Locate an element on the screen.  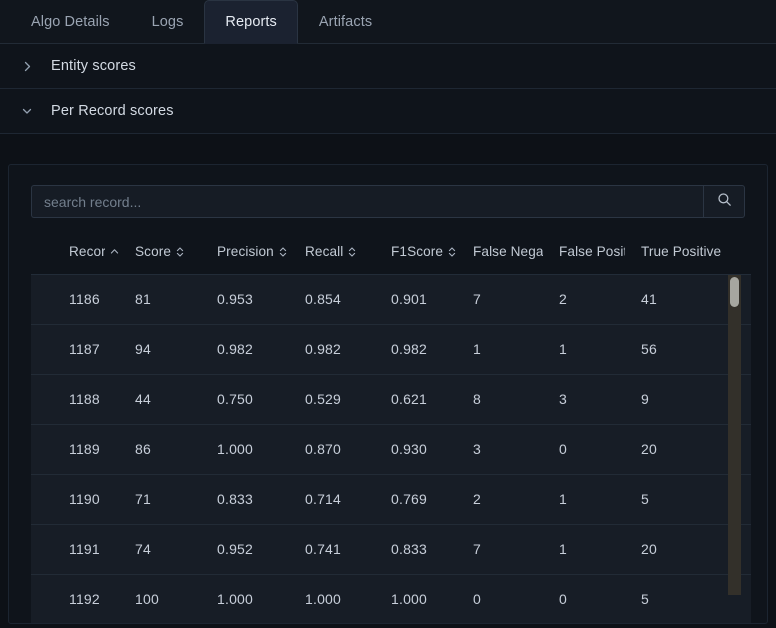
table-header: Record ID Score is located at coordinates (391, 252).